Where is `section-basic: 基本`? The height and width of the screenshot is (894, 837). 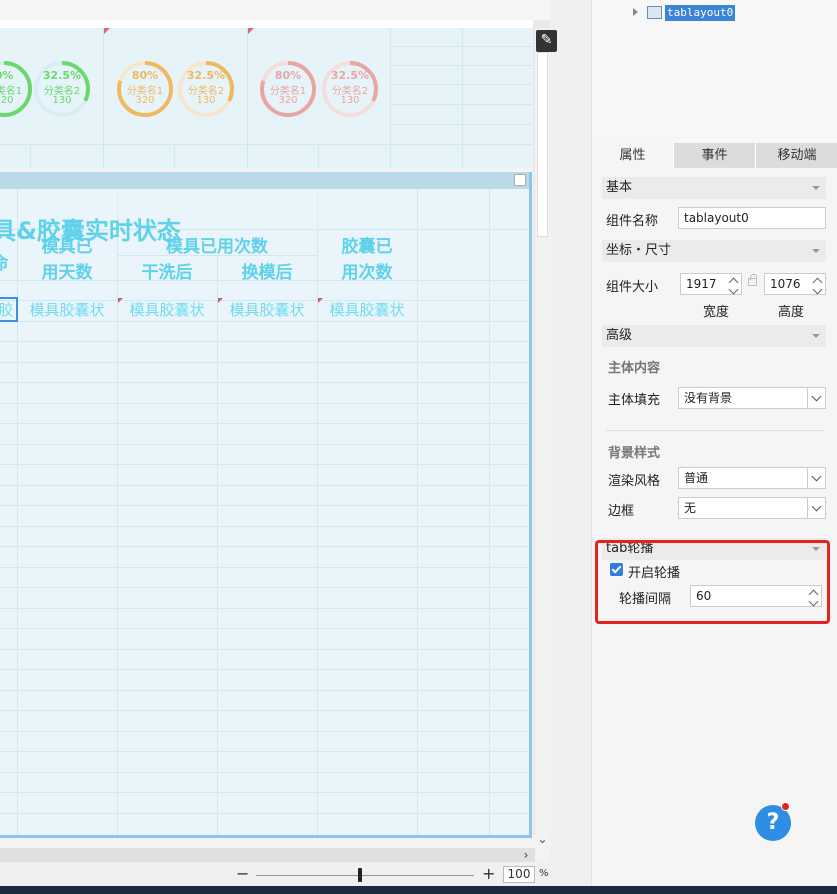
section-basic: 基本 is located at coordinates (714, 188).